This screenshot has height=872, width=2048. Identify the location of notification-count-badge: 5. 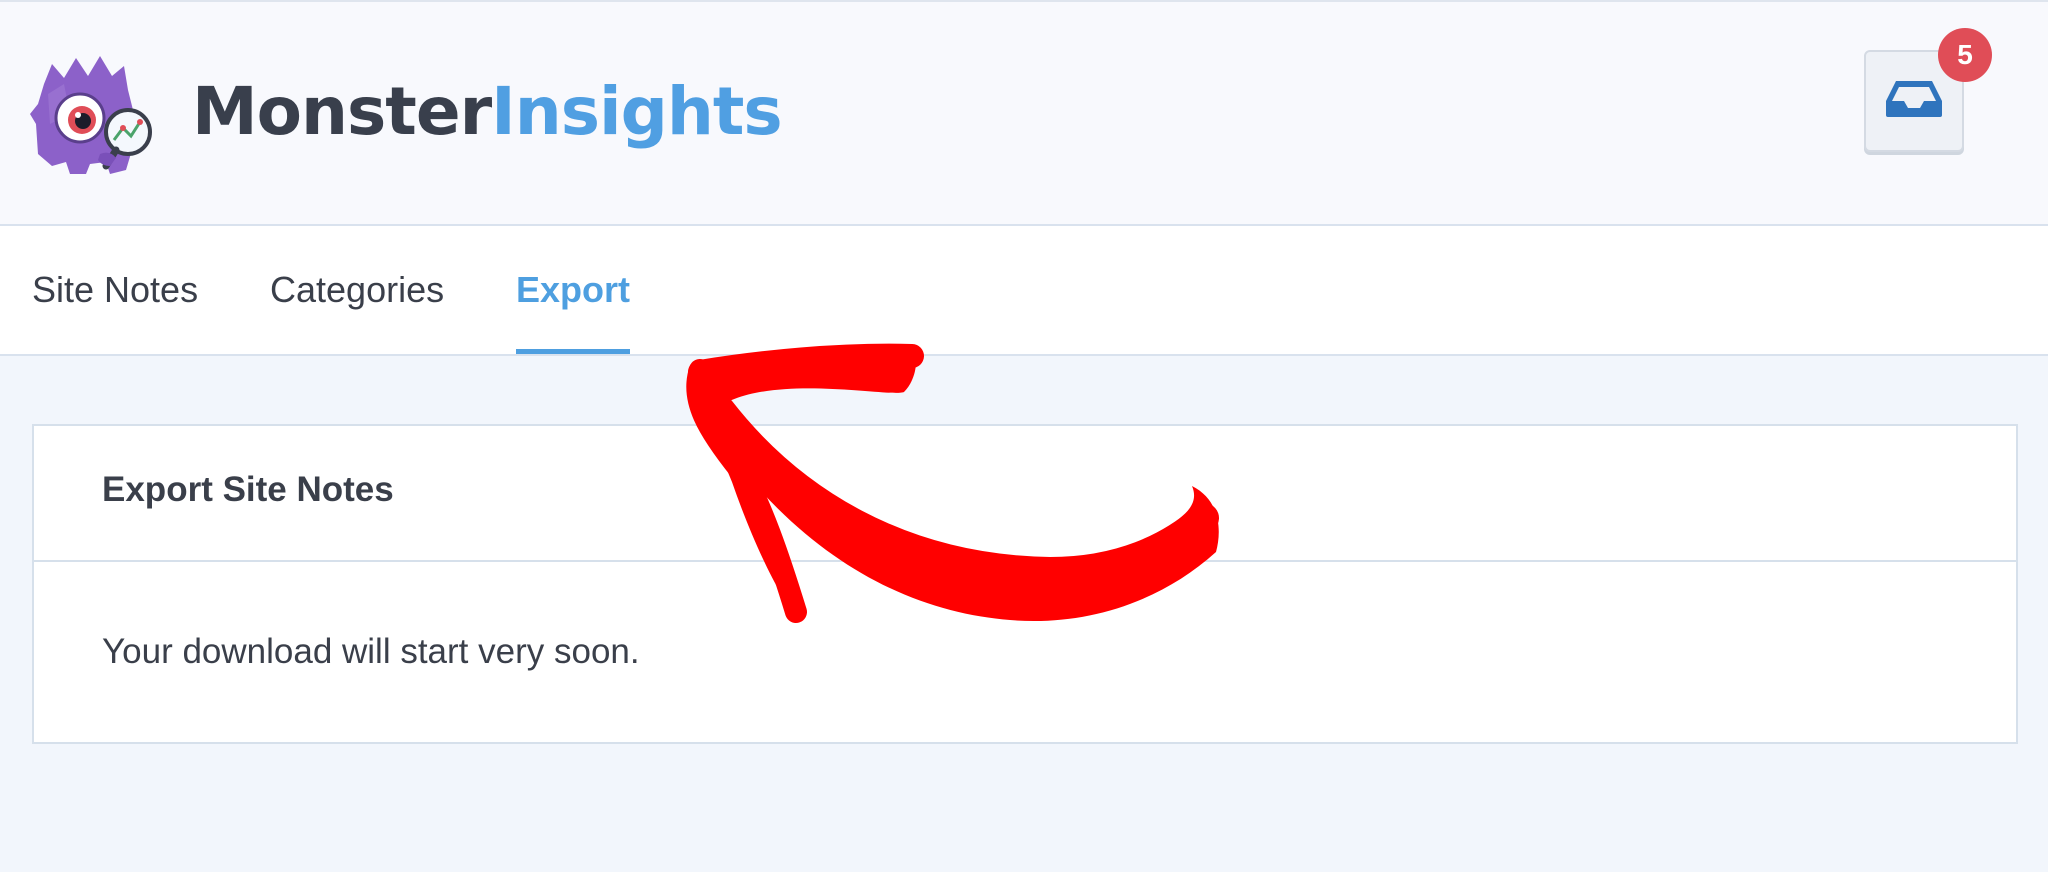
(1965, 55).